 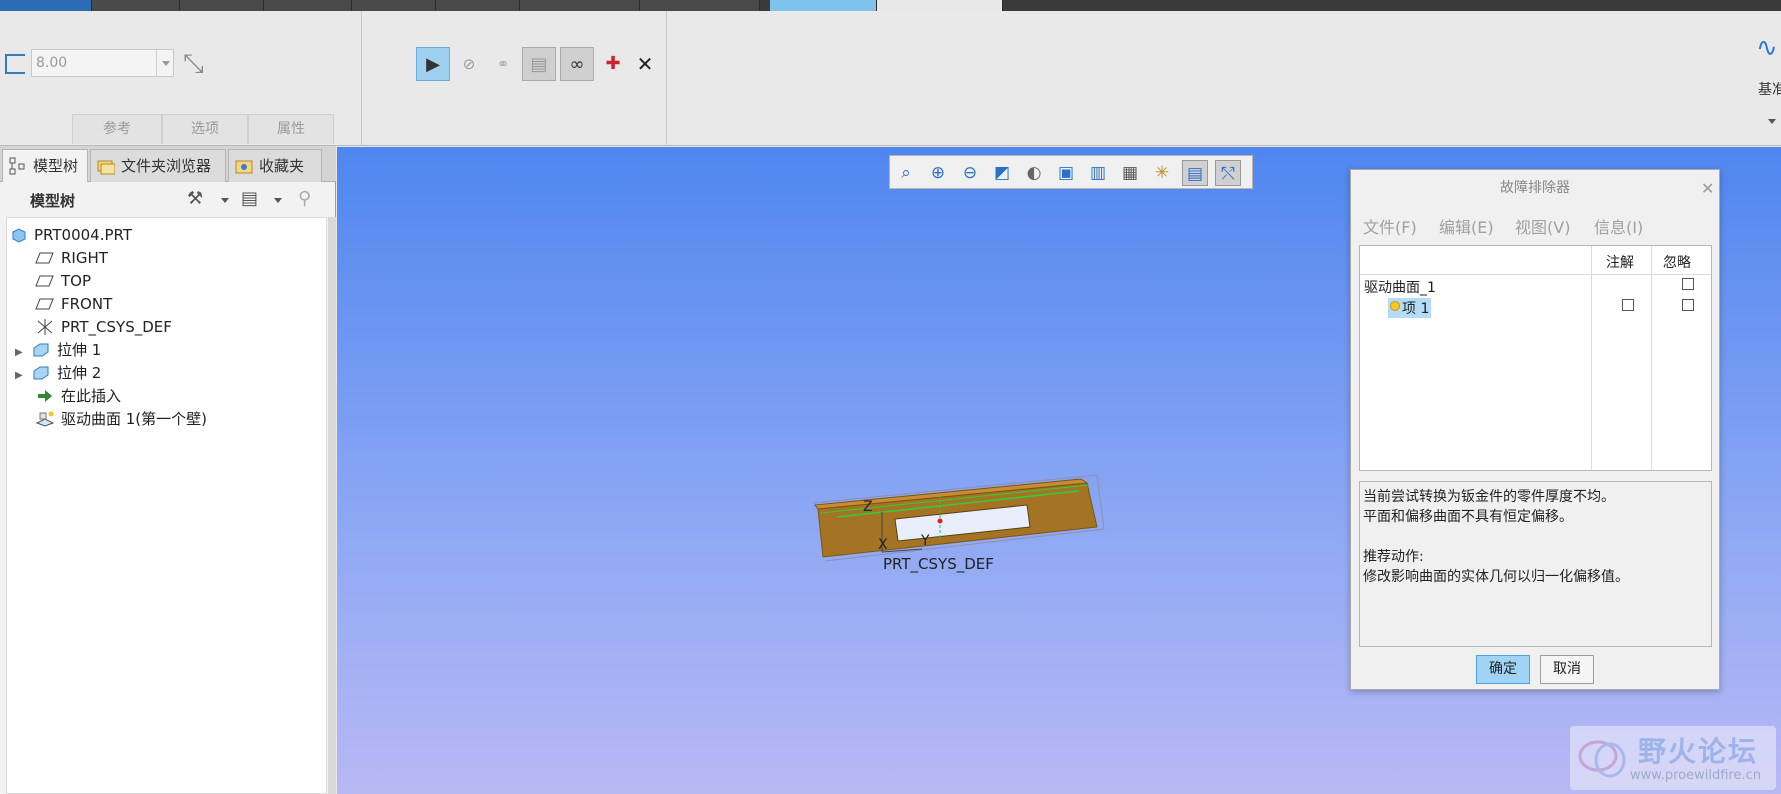 What do you see at coordinates (700, 5) in the screenshot?
I see `tab-applications` at bounding box center [700, 5].